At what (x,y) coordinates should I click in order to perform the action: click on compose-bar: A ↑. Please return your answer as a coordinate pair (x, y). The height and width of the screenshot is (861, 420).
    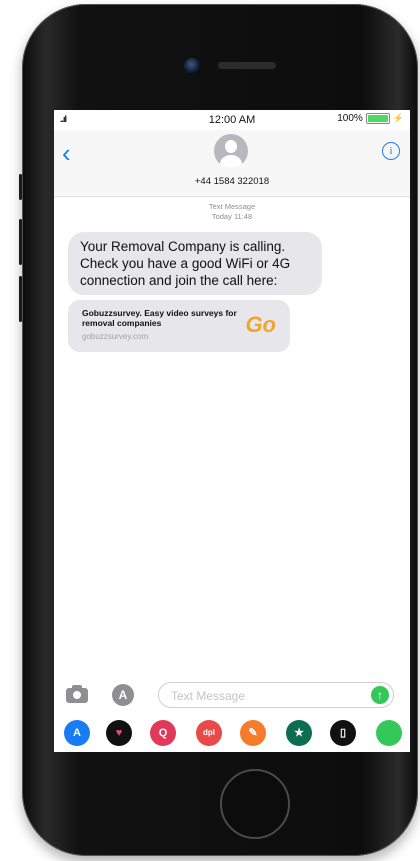
    Looking at the image, I should click on (232, 695).